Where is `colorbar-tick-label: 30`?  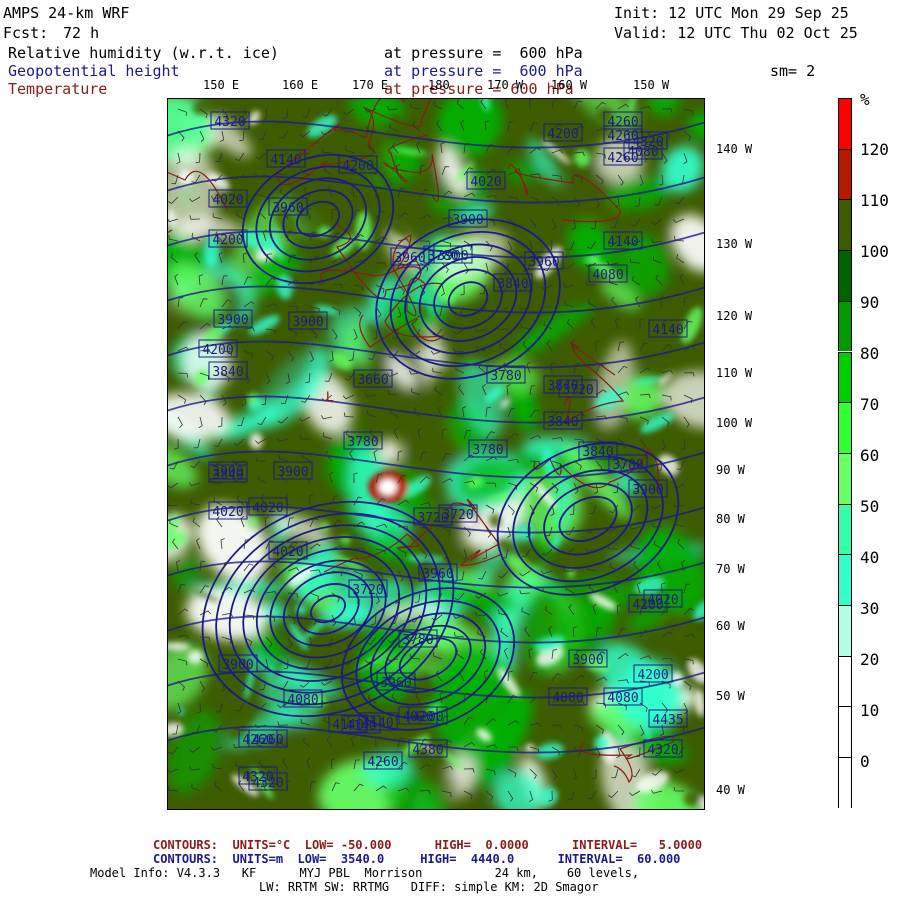
colorbar-tick-label: 30 is located at coordinates (870, 608).